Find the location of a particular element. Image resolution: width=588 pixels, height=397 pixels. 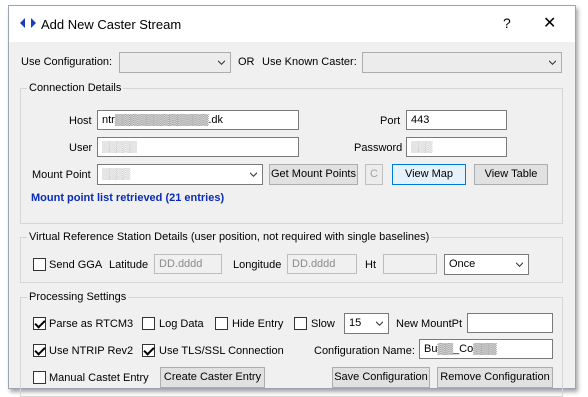

gga-interval-combo: Once is located at coordinates (486, 264).